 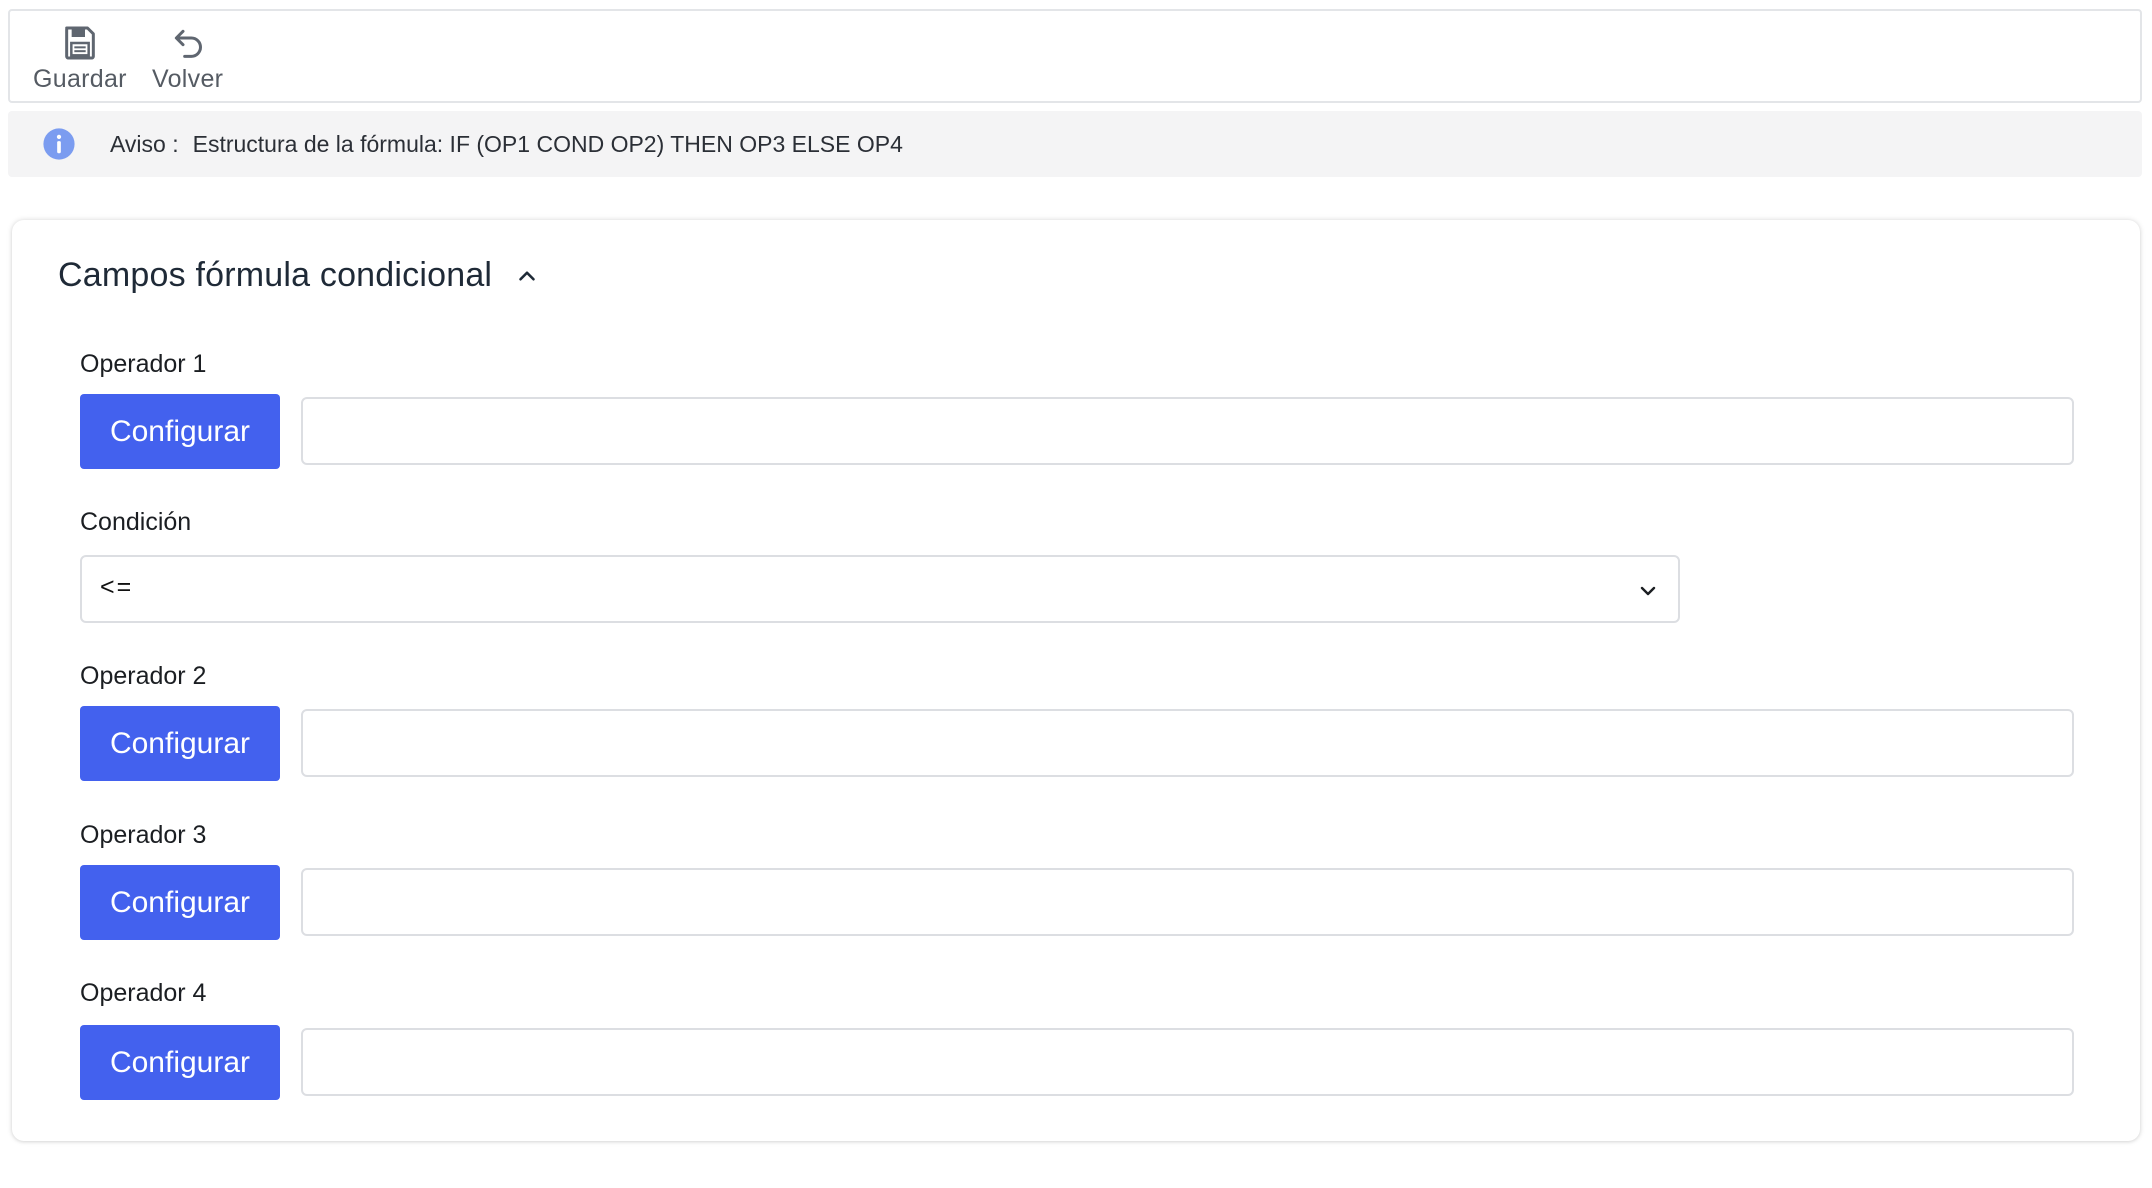 I want to click on configure-operator-2-button: Configurar, so click(x=180, y=743).